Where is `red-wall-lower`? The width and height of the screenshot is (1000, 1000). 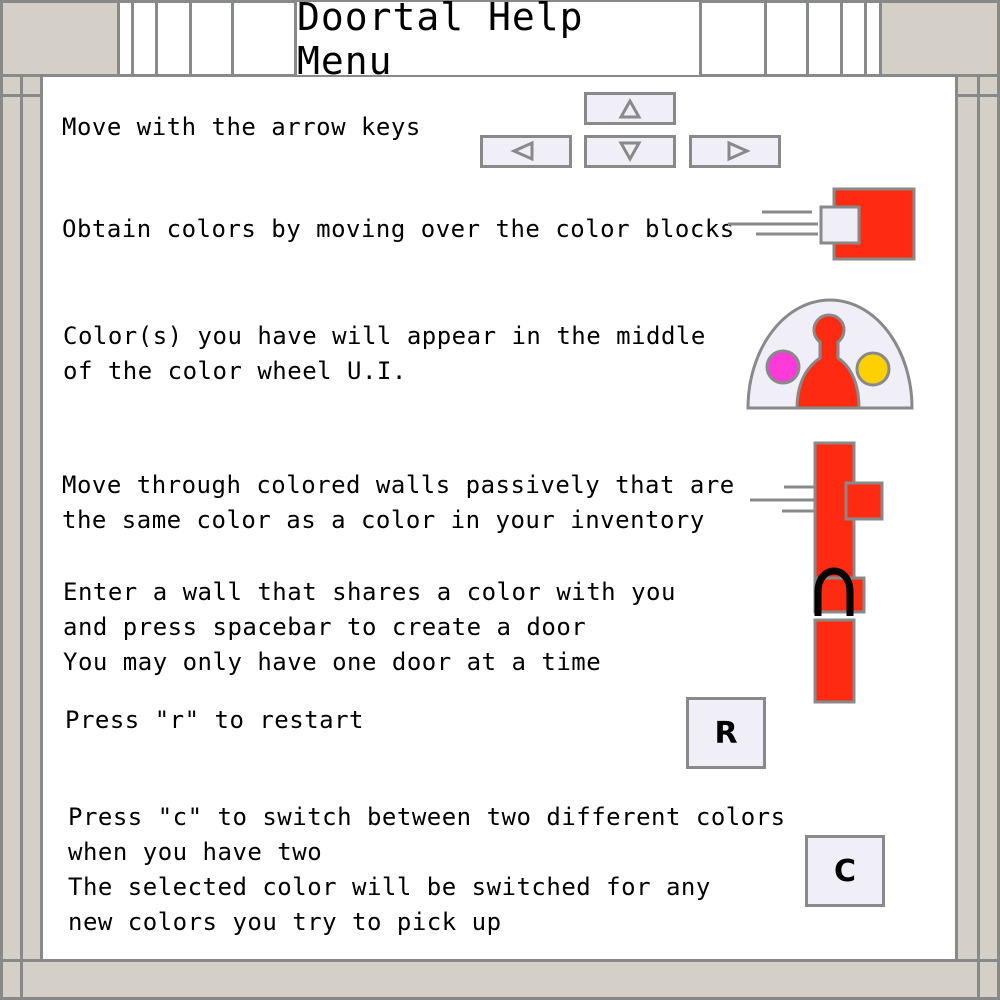
red-wall-lower is located at coordinates (834, 661).